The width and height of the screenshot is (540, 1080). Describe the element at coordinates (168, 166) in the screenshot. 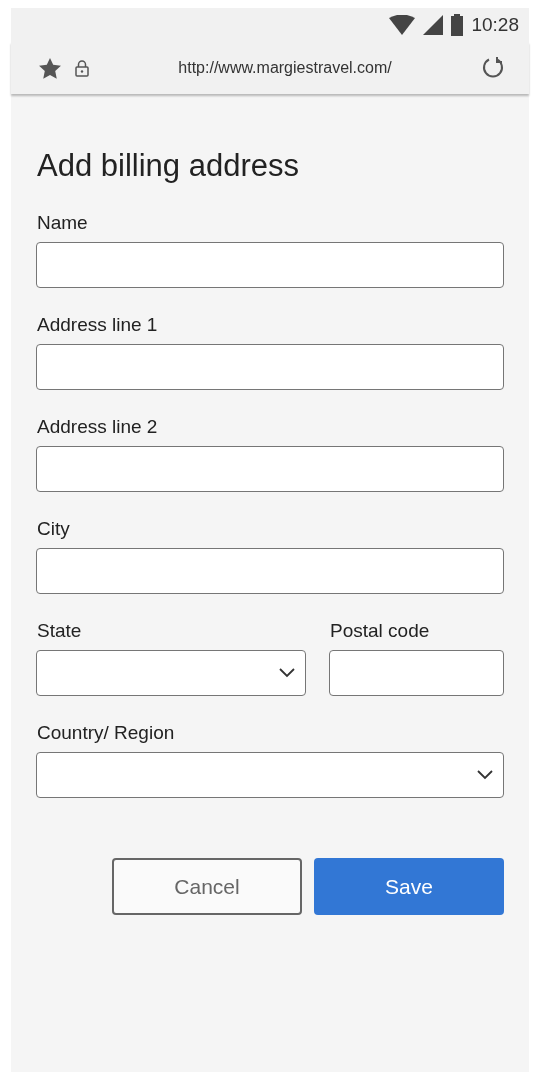

I see `page-title: Add billing address` at that location.